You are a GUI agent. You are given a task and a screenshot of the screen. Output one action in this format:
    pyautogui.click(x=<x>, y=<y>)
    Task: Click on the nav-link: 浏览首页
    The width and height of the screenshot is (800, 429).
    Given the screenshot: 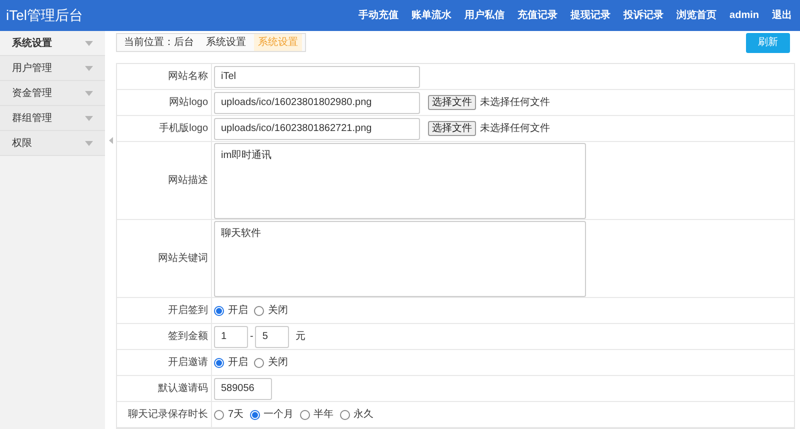 What is the action you would take?
    pyautogui.click(x=696, y=15)
    